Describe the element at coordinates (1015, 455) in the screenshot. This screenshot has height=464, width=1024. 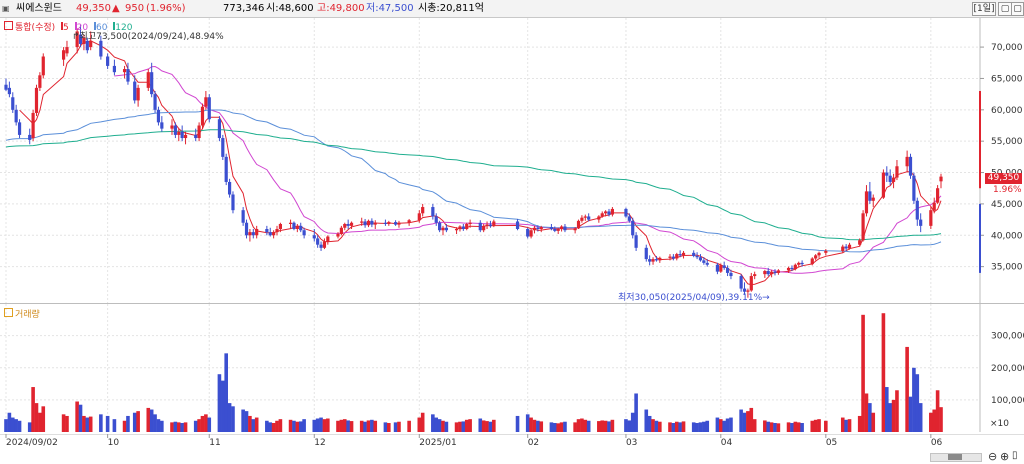
I see `reset-icon: ▯` at that location.